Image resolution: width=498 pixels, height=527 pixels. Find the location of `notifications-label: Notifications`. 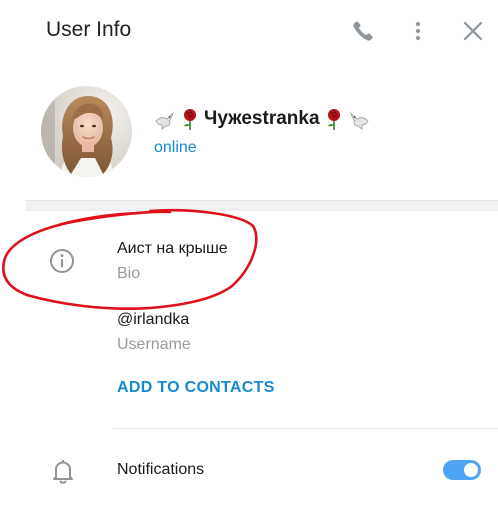

notifications-label: Notifications is located at coordinates (161, 469).